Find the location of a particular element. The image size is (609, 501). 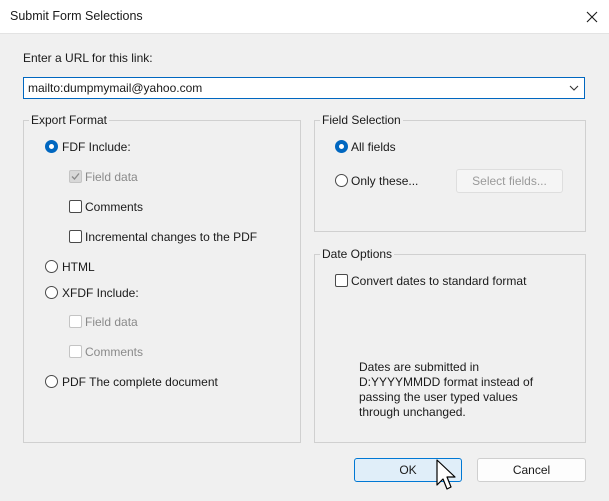

xfdf-comments-label: Comments is located at coordinates (114, 352).